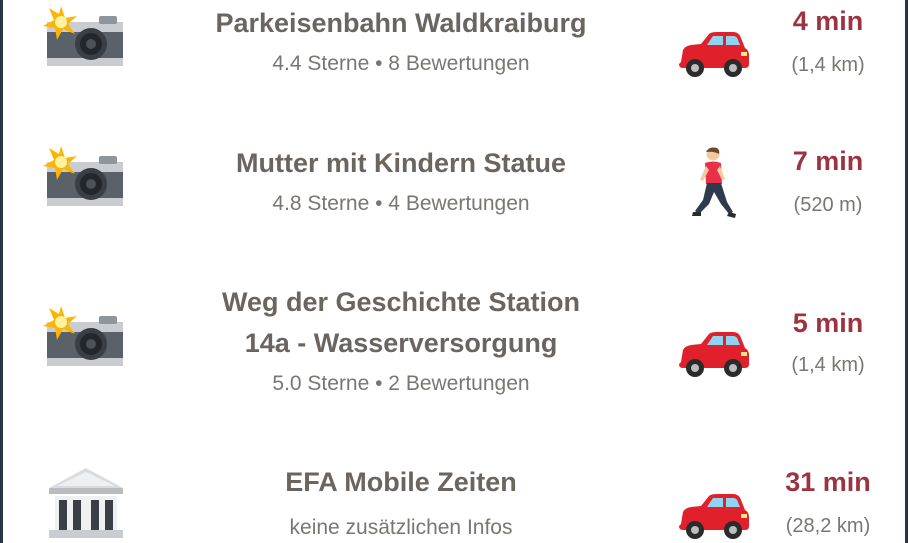  I want to click on place-title: Parkeisenbahn Waldkraiburg, so click(401, 23).